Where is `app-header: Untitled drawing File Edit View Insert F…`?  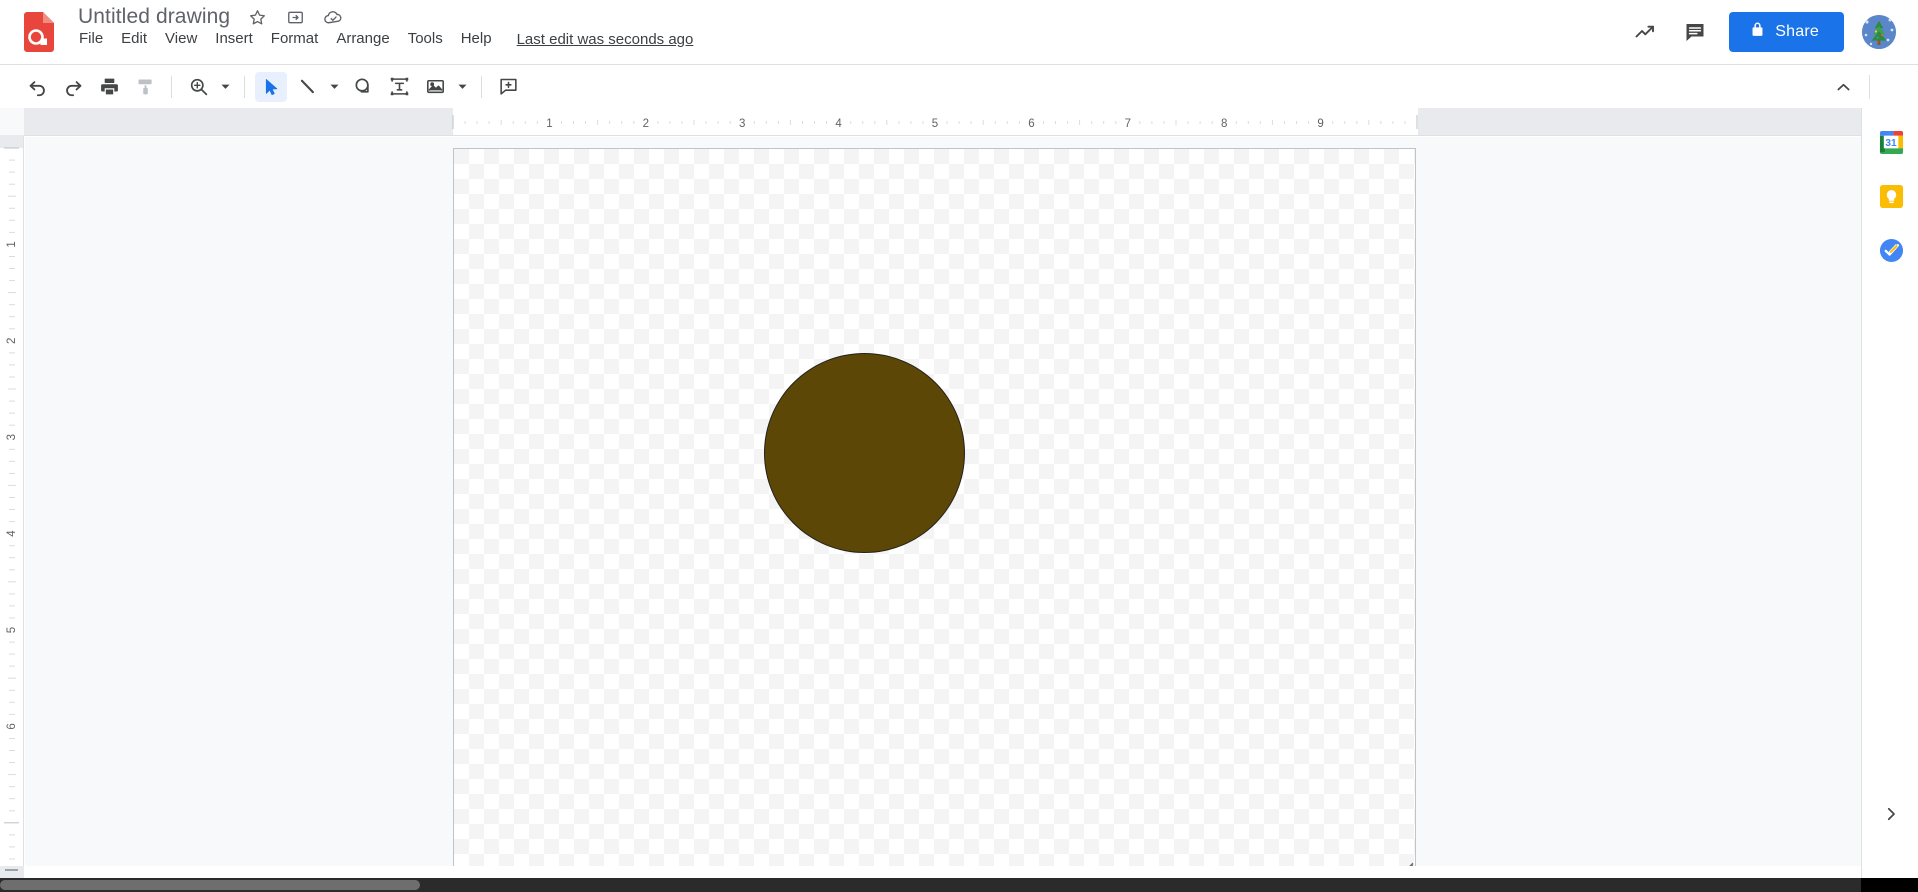
app-header: Untitled drawing File Edit View Insert F… is located at coordinates (959, 32).